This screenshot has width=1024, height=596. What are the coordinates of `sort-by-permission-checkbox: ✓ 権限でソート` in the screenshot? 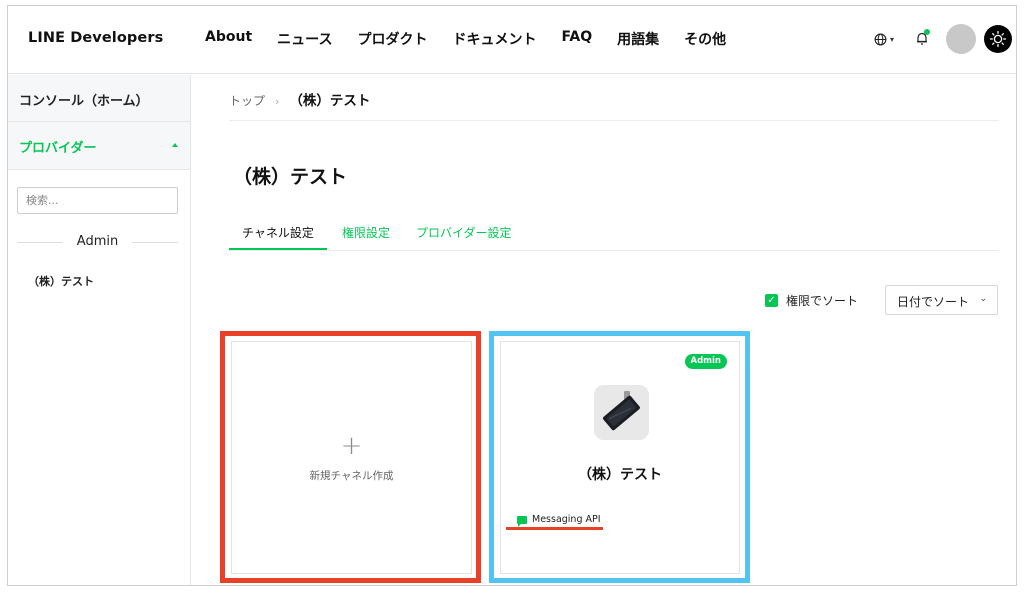 It's located at (811, 300).